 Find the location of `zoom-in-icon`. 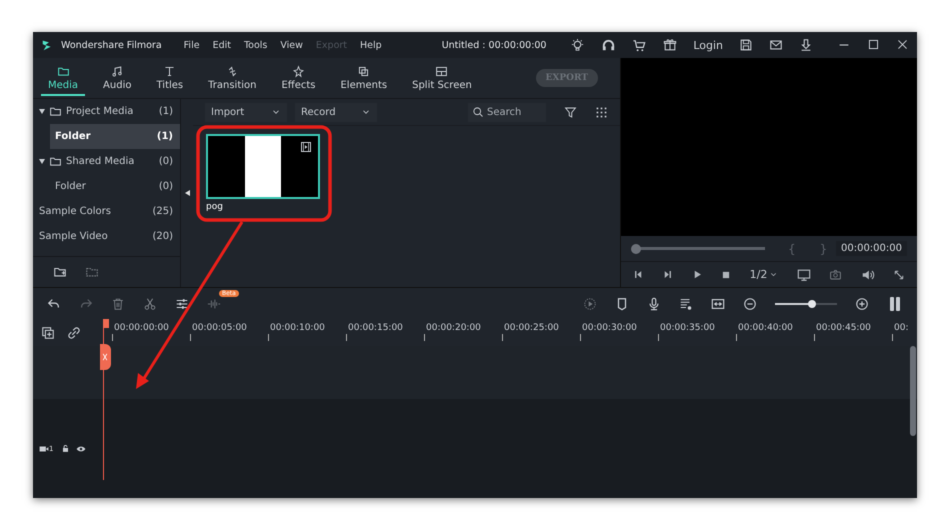

zoom-in-icon is located at coordinates (862, 303).